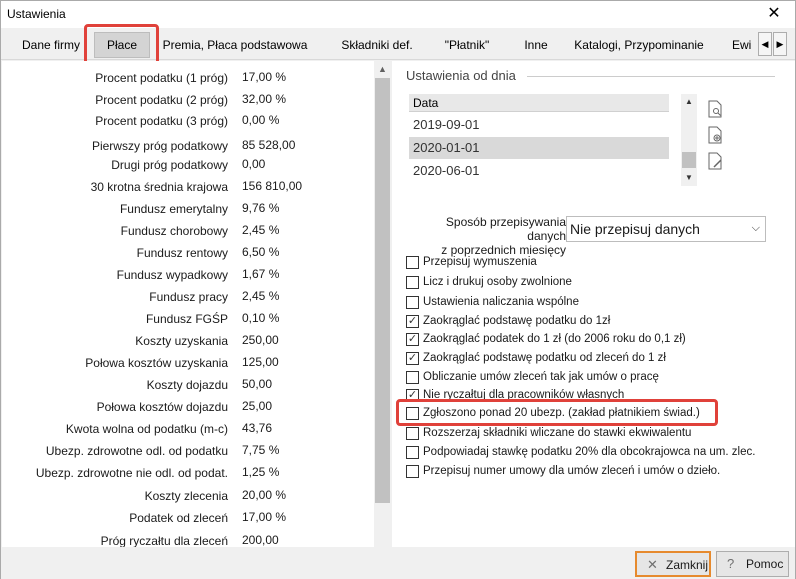 This screenshot has height=579, width=796. I want to click on param-label: Pierwszy próg podatkowy, so click(159, 146).